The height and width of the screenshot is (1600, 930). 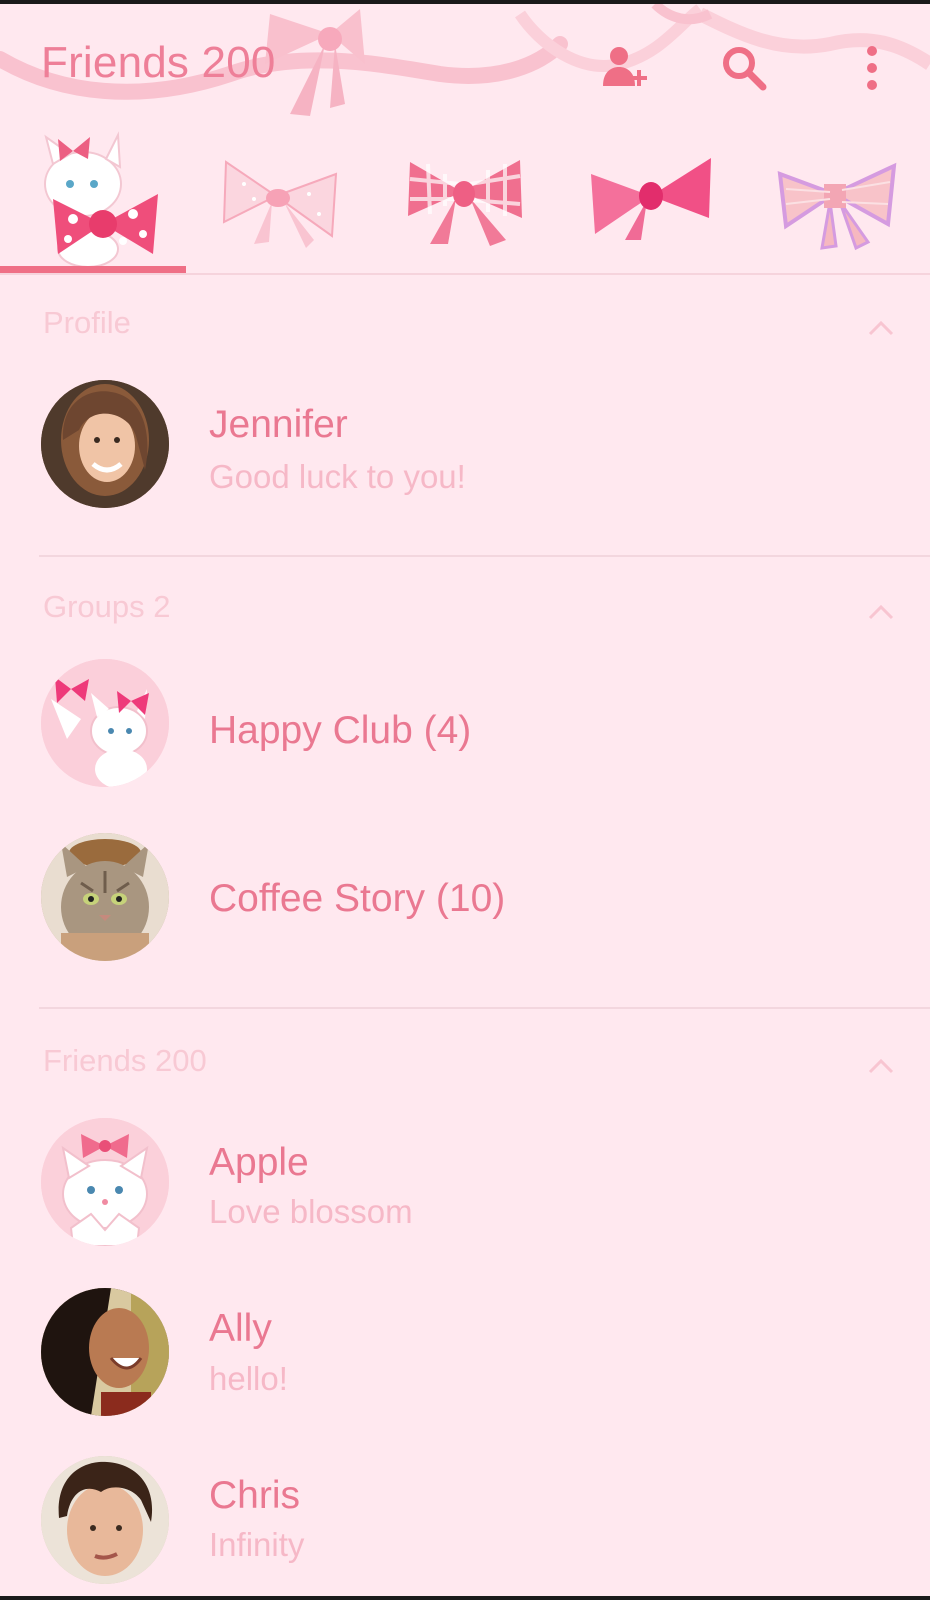 I want to click on cat-bow-icon, so click(x=101, y=199).